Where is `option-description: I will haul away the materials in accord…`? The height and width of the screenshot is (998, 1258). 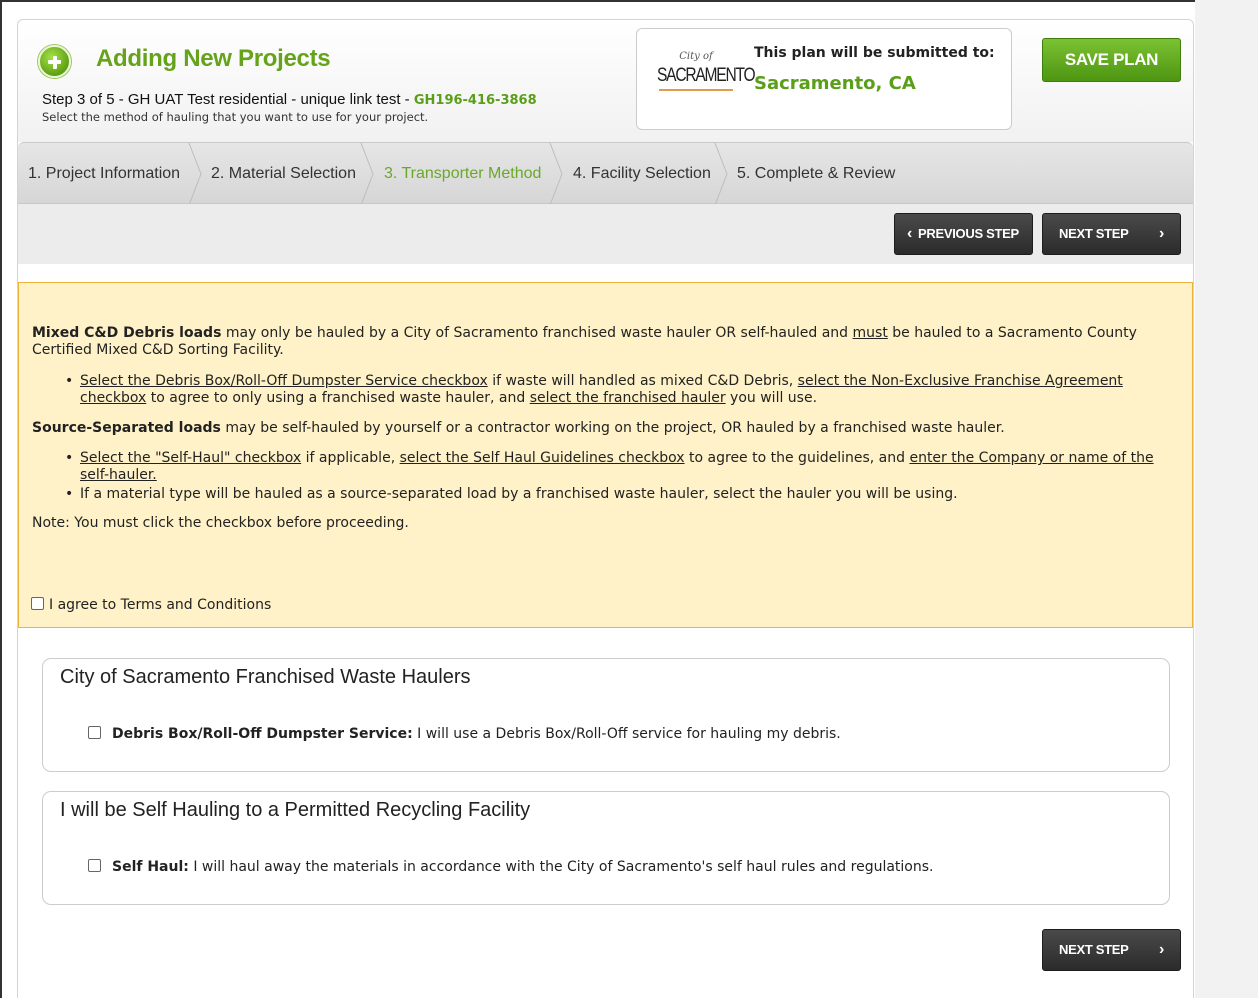 option-description: I will haul away the materials in accord… is located at coordinates (561, 867).